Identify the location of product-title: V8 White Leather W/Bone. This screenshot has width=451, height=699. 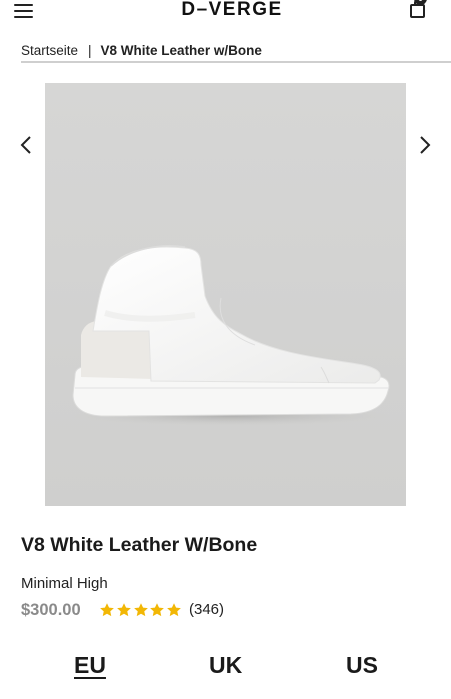
(139, 545).